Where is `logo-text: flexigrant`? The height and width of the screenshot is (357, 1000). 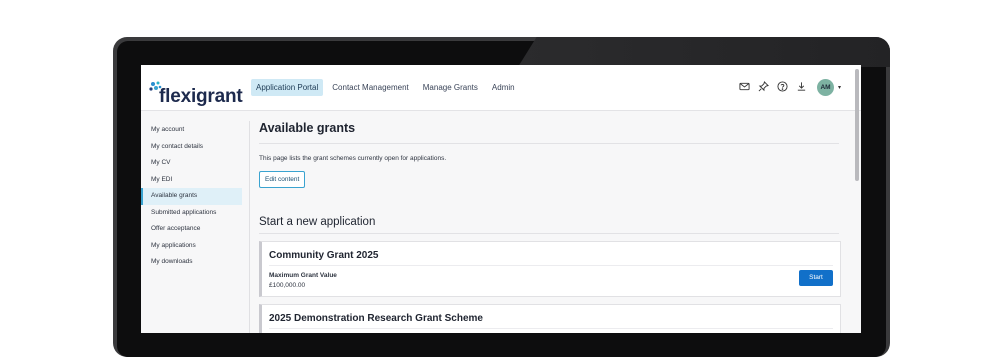 logo-text: flexigrant is located at coordinates (201, 96).